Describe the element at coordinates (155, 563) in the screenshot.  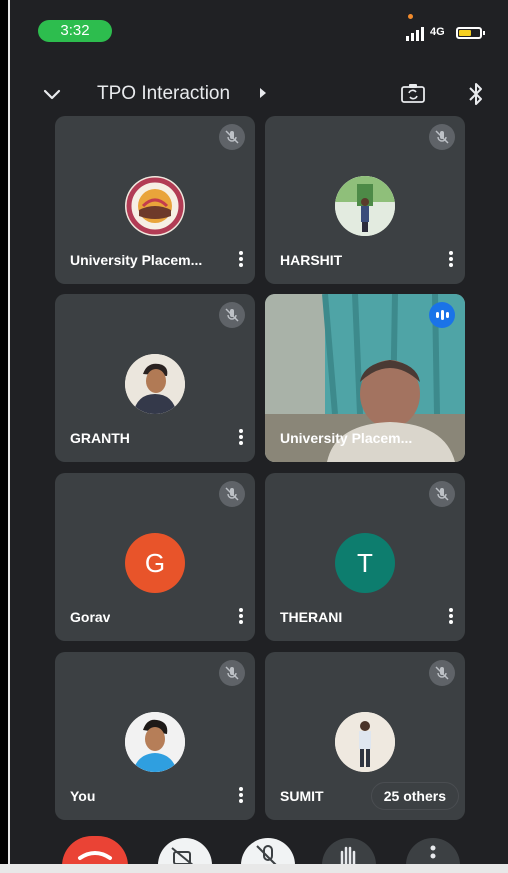
I see `letter-avatar: G` at that location.